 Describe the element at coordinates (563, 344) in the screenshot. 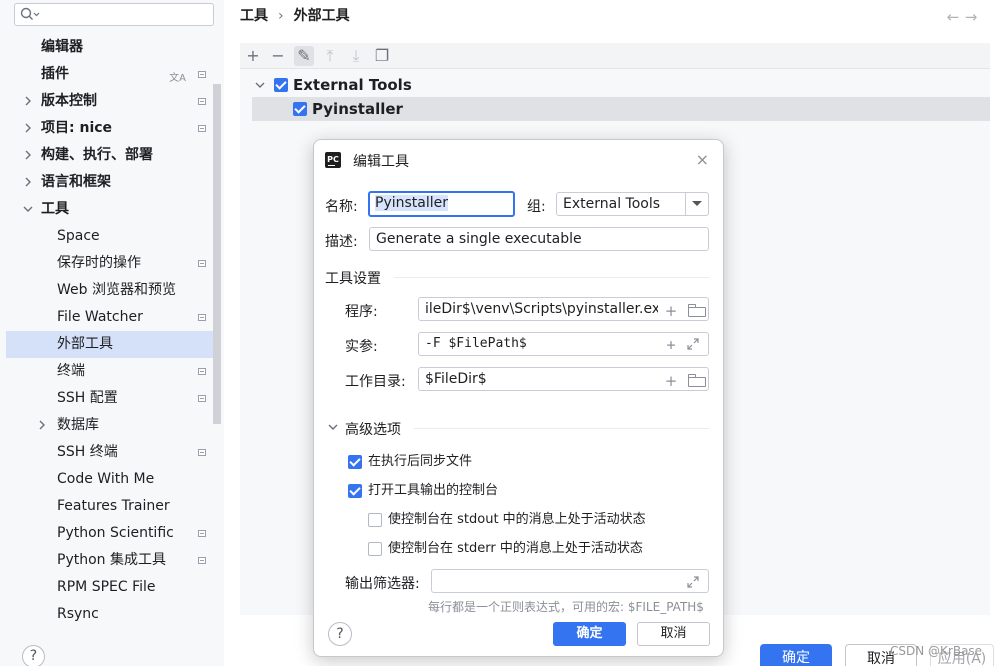

I see `arguments-field: -F $FilePath$ +` at that location.